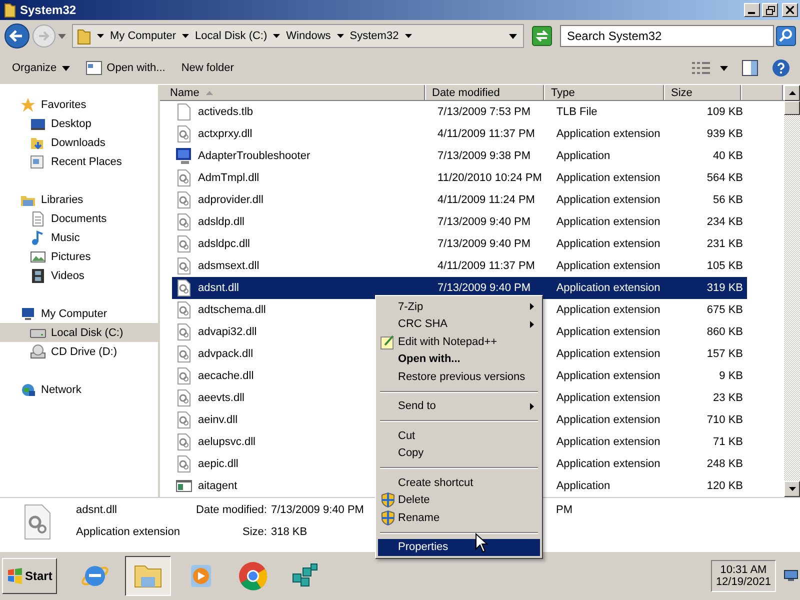 The image size is (800, 600). Describe the element at coordinates (605, 92) in the screenshot. I see `column-header: Type` at that location.